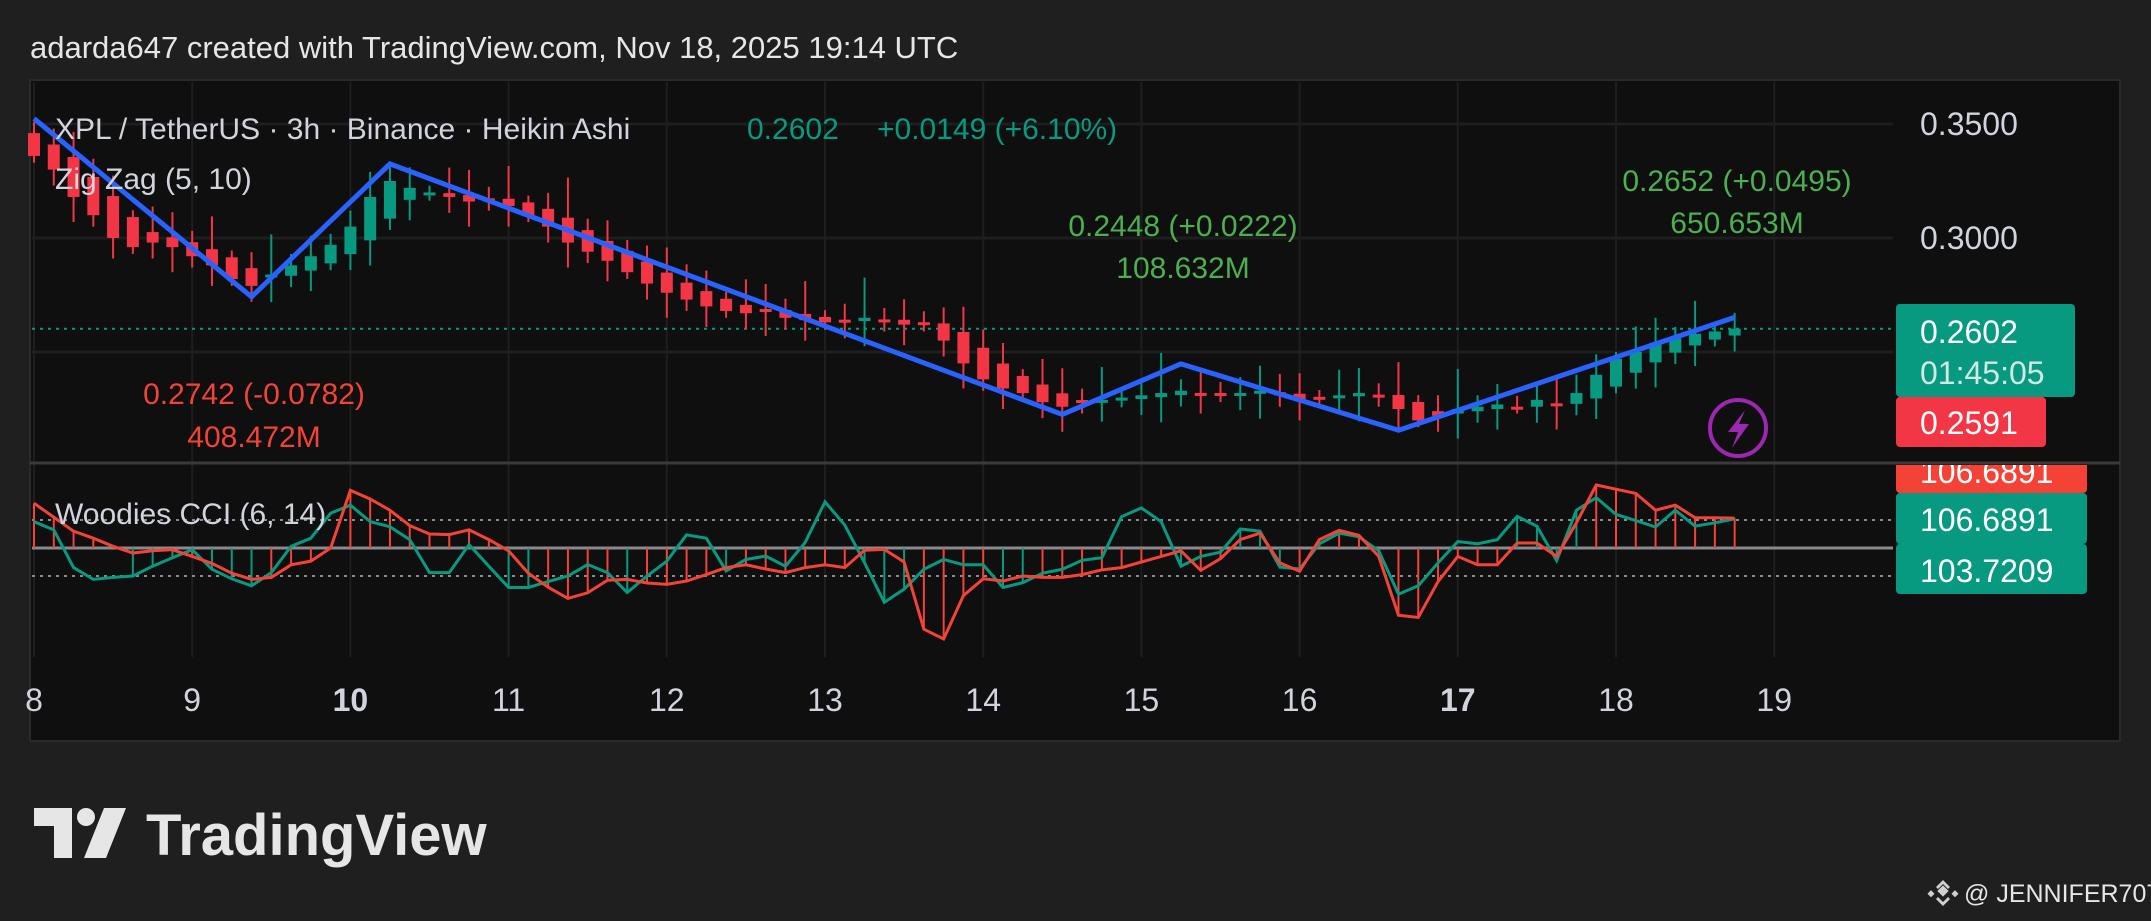  What do you see at coordinates (1736, 223) in the screenshot?
I see `zigzag-label-volume-high3: 650.653M` at bounding box center [1736, 223].